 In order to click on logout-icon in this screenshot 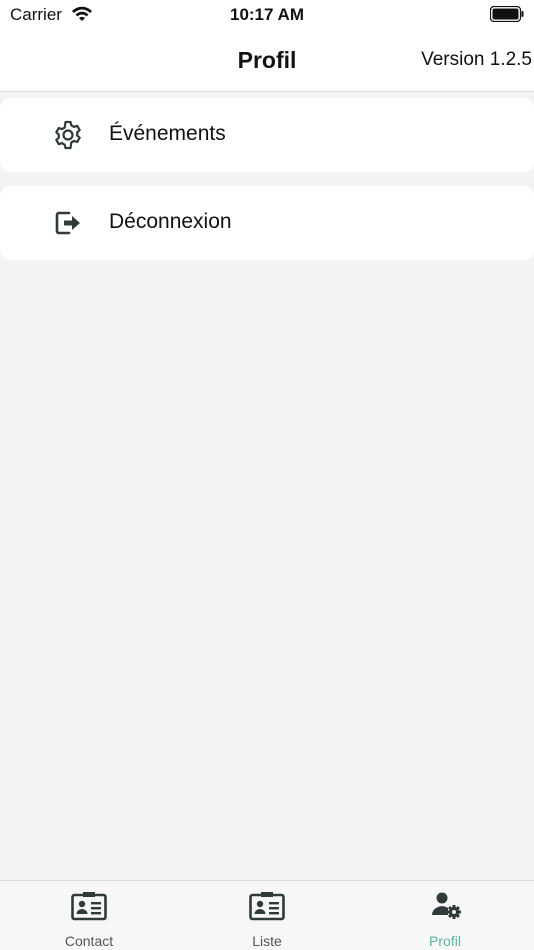, I will do `click(67, 223)`.